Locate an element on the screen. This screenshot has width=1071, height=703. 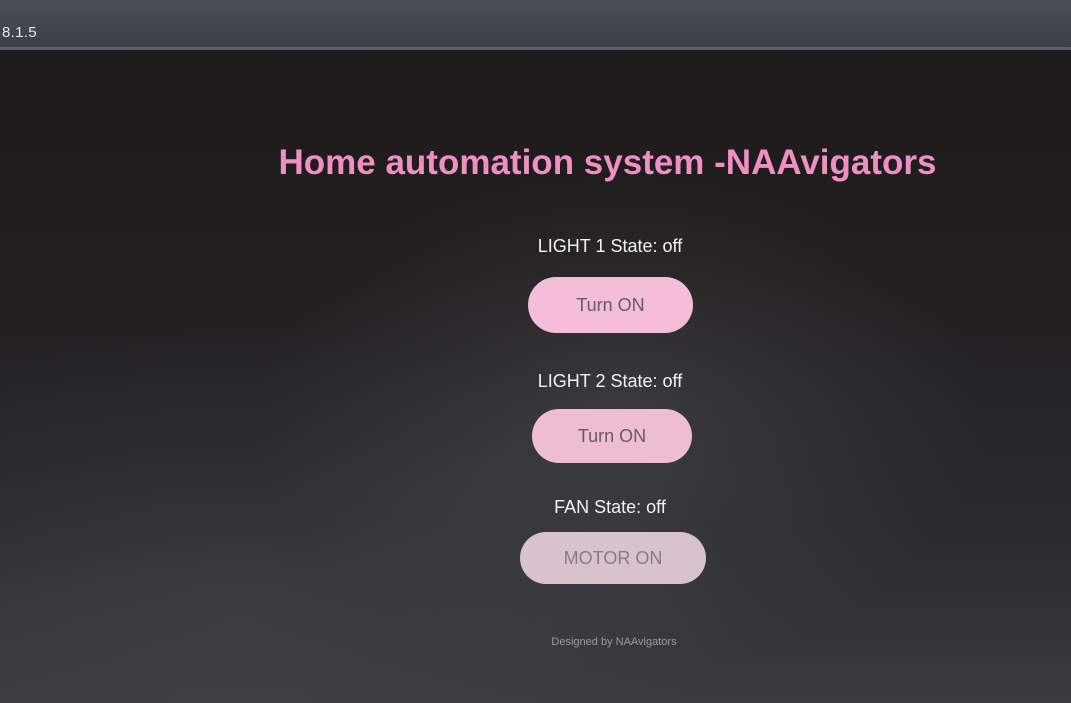
light1-state-label: LIGHT 1 State: off is located at coordinates (610, 246).